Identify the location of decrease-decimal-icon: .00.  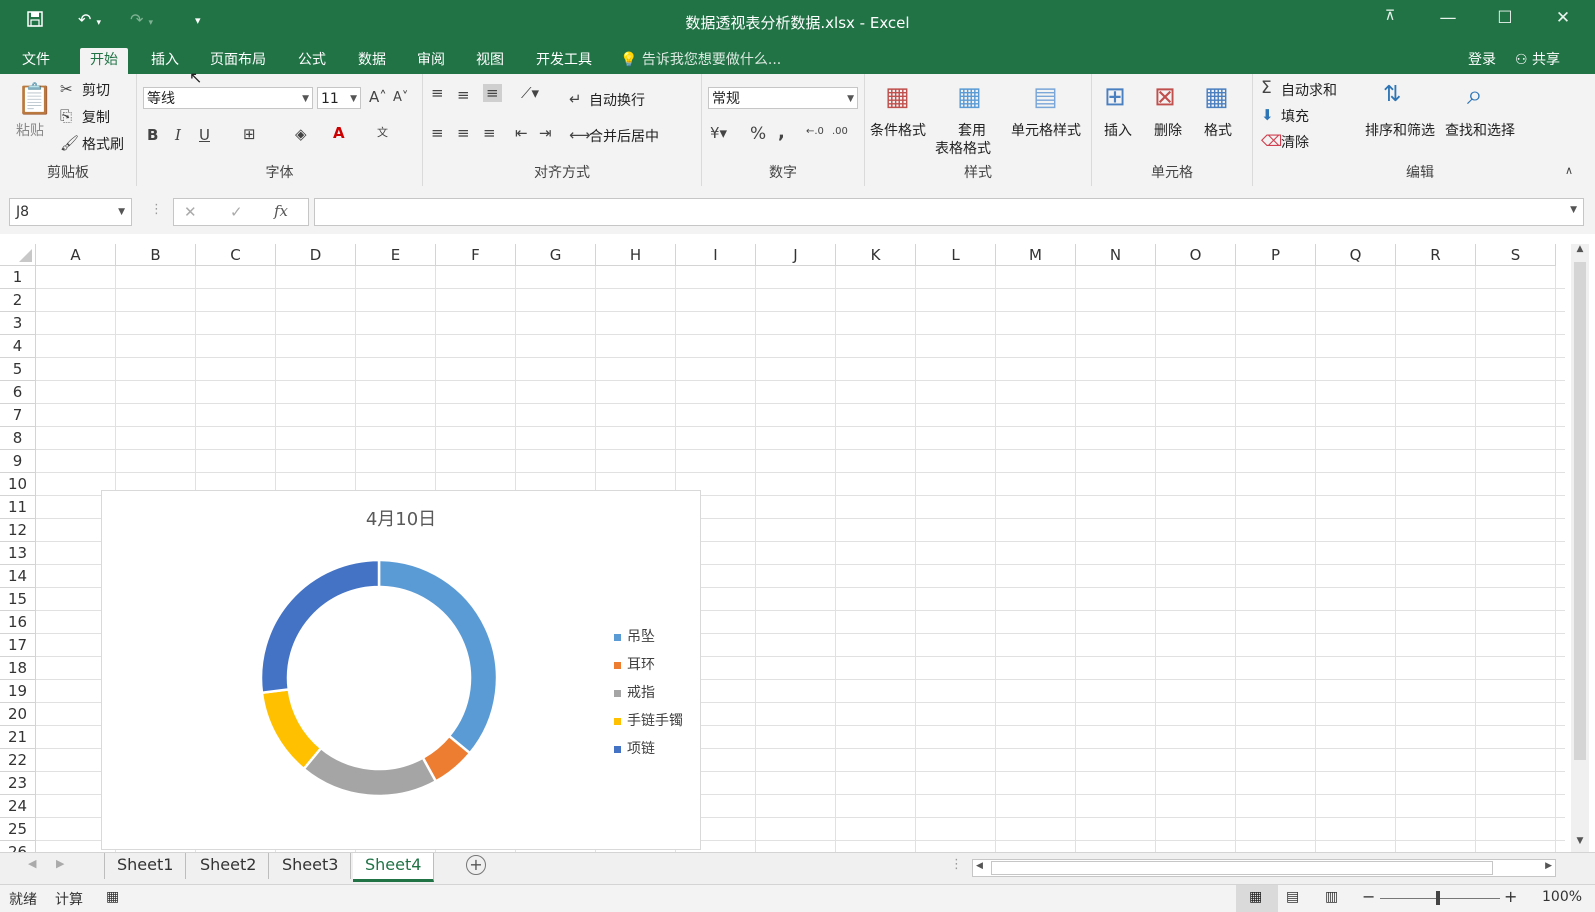
(840, 131).